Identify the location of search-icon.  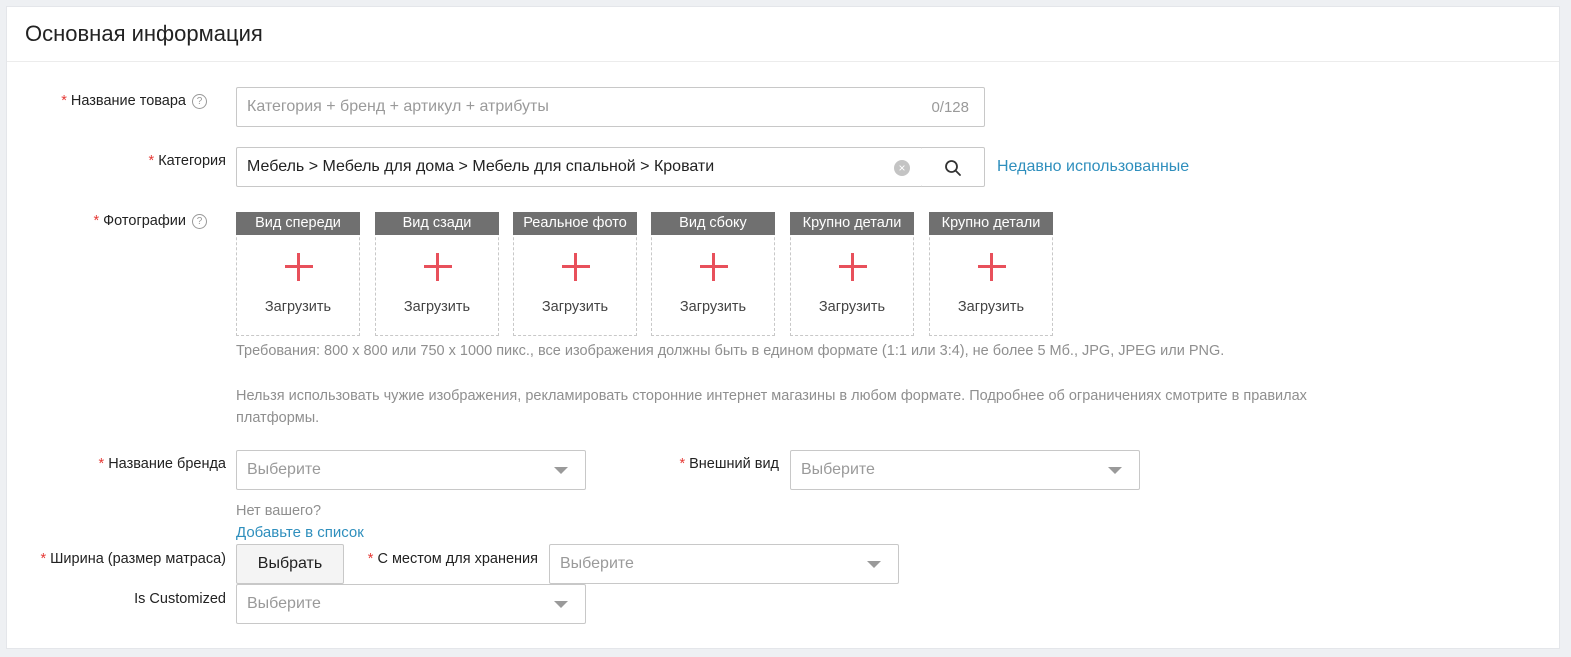
(953, 168).